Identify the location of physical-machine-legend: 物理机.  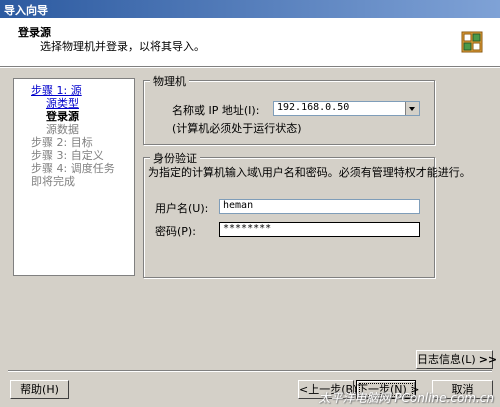
(169, 81).